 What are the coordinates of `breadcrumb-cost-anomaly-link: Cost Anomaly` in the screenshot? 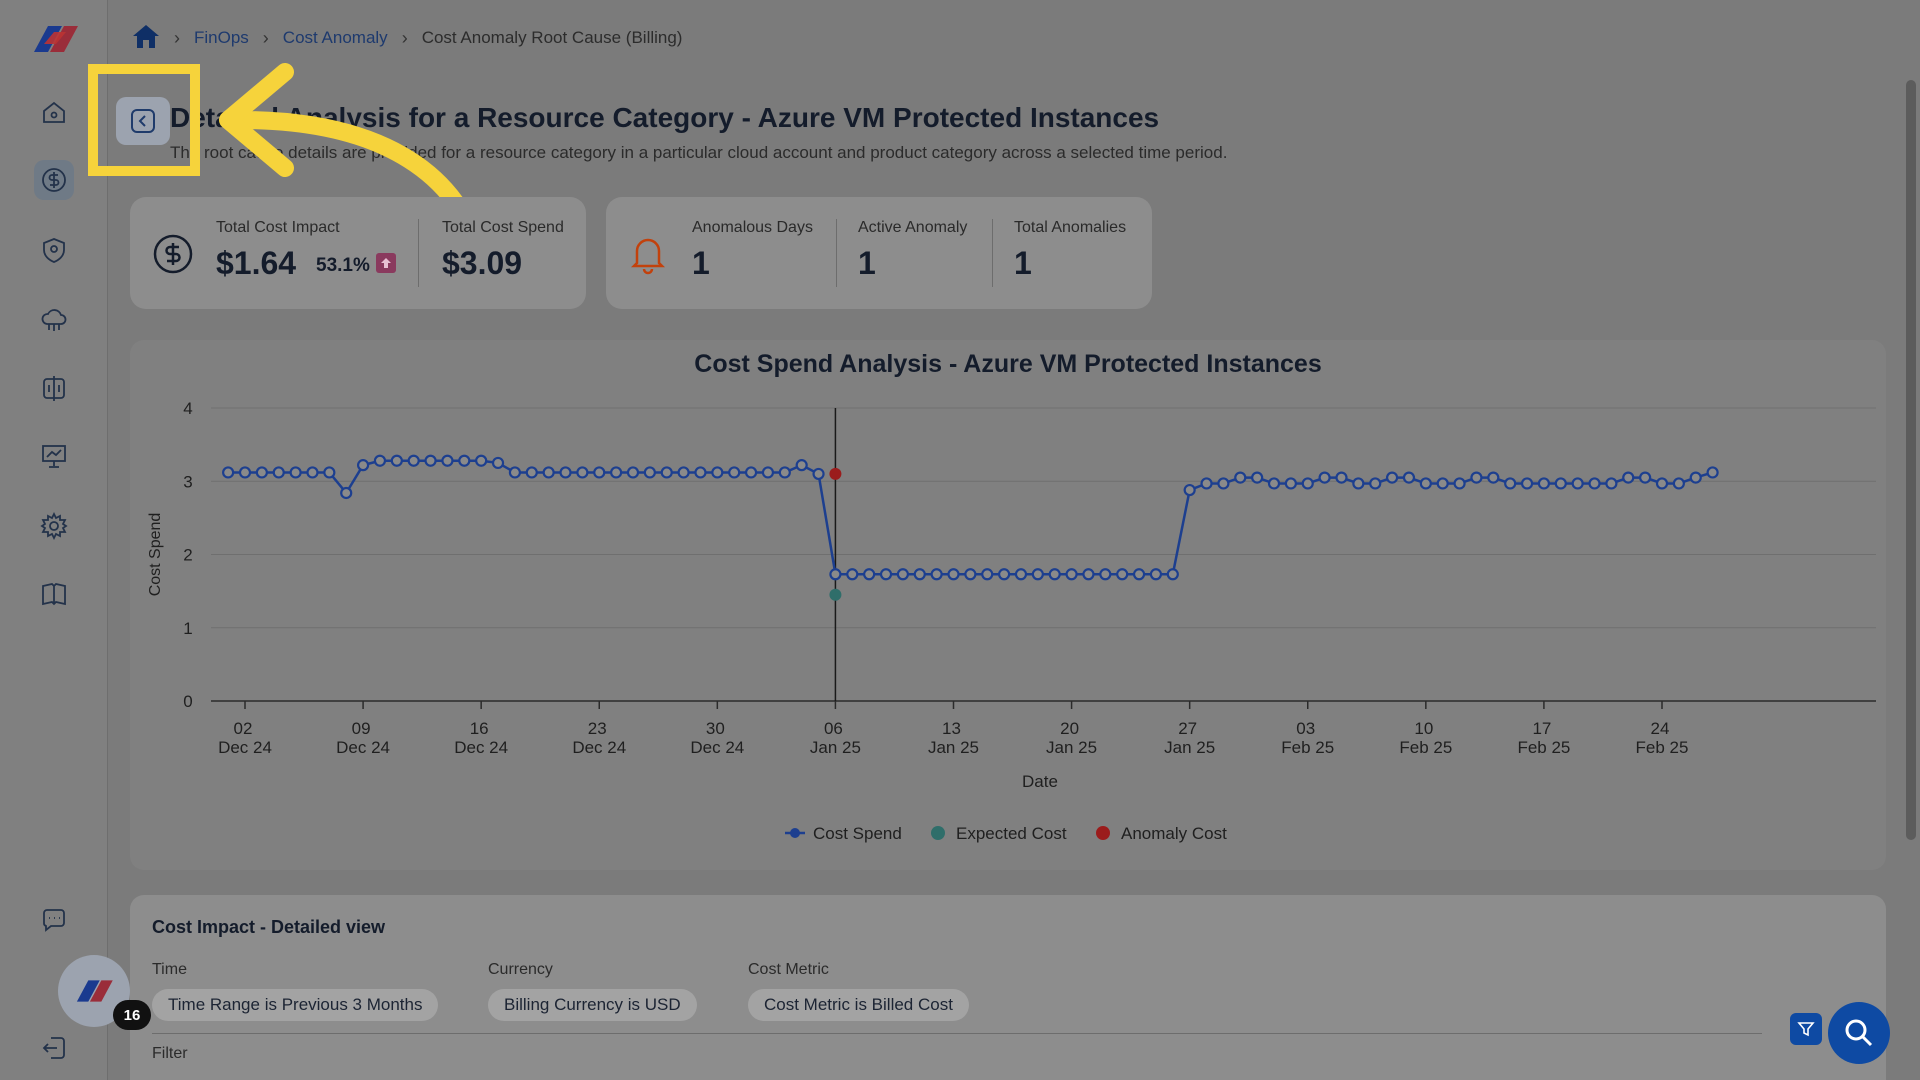 It's located at (335, 38).